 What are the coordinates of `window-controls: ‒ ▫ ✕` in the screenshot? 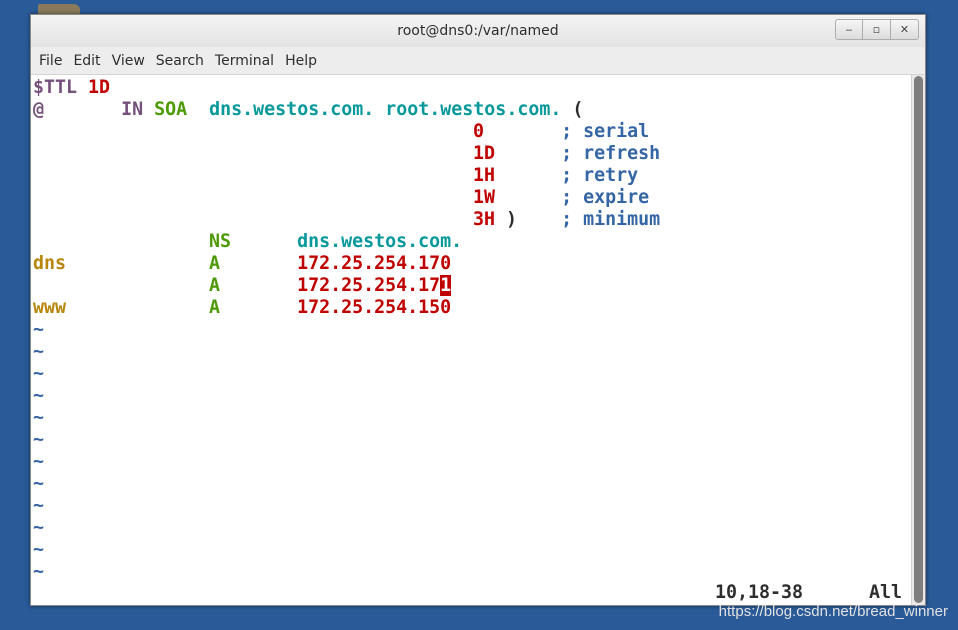 It's located at (877, 29).